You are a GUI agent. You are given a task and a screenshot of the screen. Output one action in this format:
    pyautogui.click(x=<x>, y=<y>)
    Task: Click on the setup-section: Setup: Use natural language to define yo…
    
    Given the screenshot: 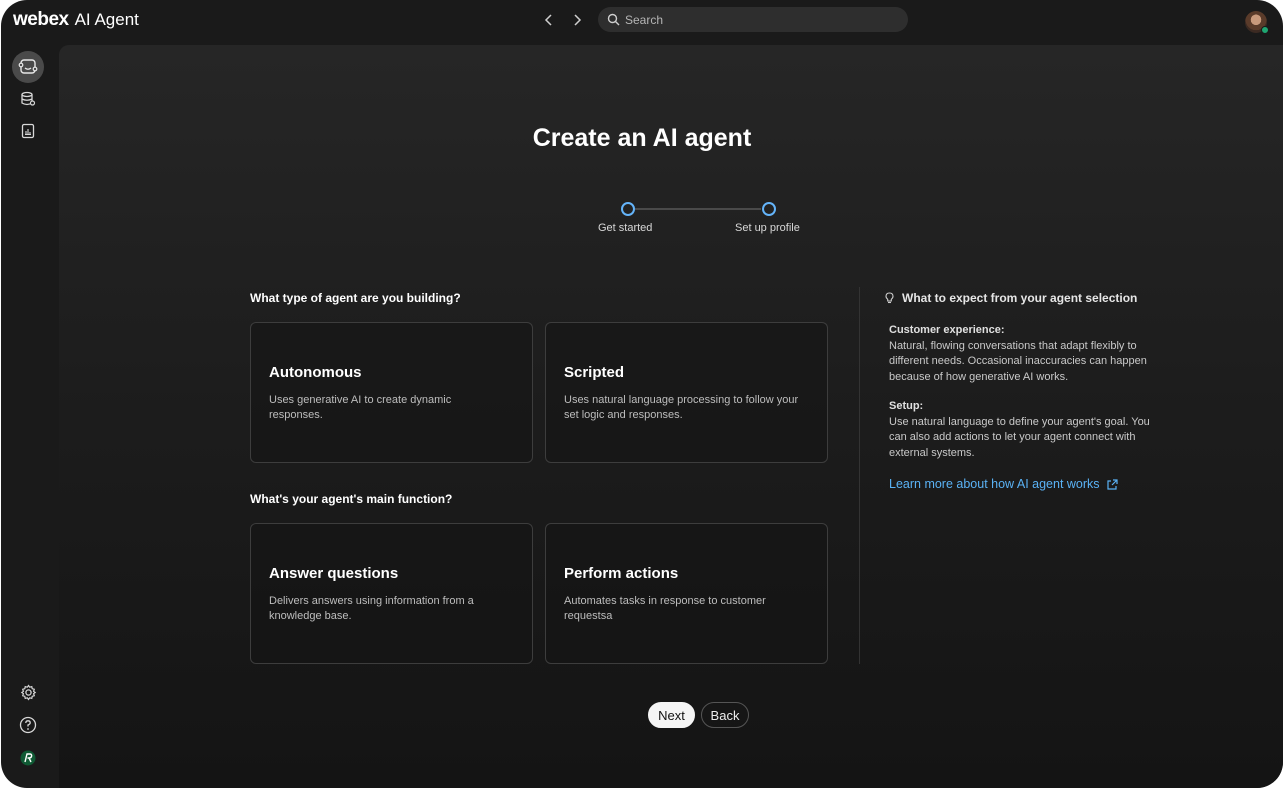 What is the action you would take?
    pyautogui.click(x=1027, y=430)
    